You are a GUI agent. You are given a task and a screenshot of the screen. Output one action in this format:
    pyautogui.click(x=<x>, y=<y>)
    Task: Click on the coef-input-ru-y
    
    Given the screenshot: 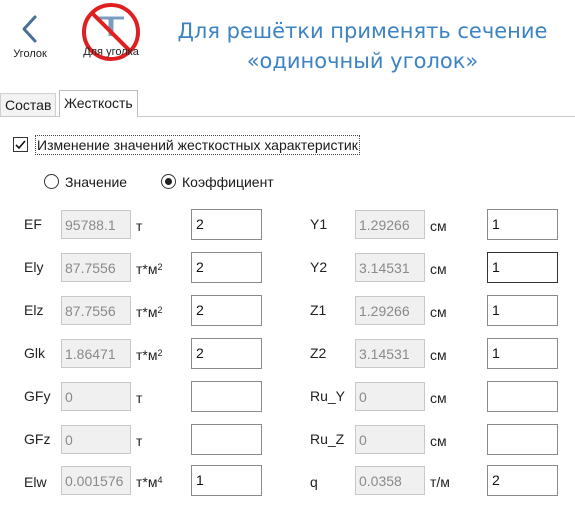 What is the action you would take?
    pyautogui.click(x=522, y=396)
    